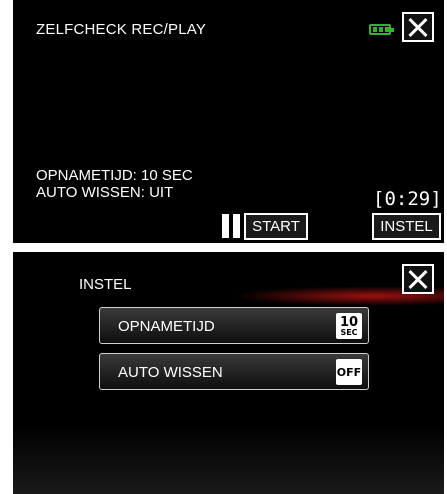 This screenshot has width=447, height=494. Describe the element at coordinates (349, 326) in the screenshot. I see `ten-seconds-icon: 10 SEC` at that location.